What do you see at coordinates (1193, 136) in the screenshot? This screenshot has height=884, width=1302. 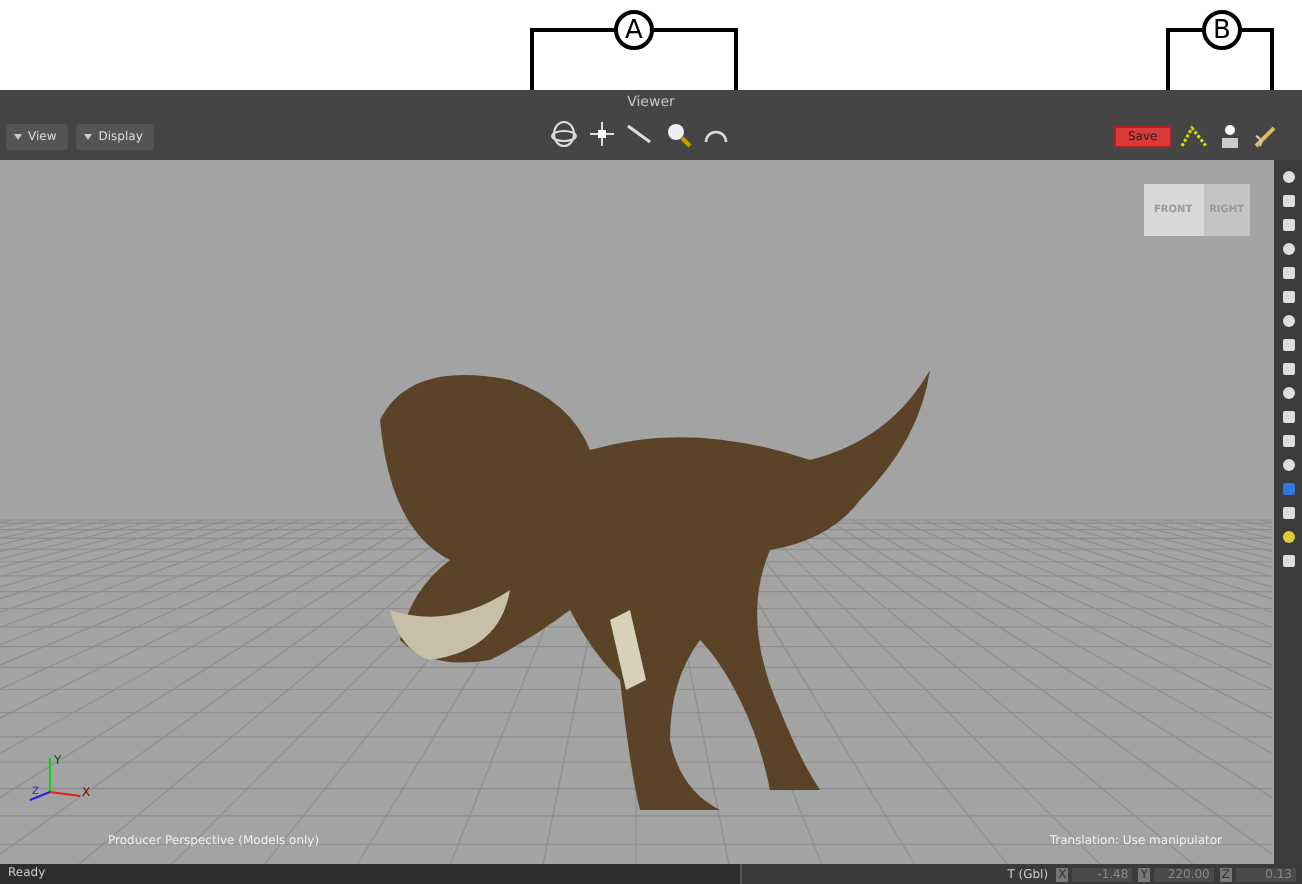 I see `curve-icon` at bounding box center [1193, 136].